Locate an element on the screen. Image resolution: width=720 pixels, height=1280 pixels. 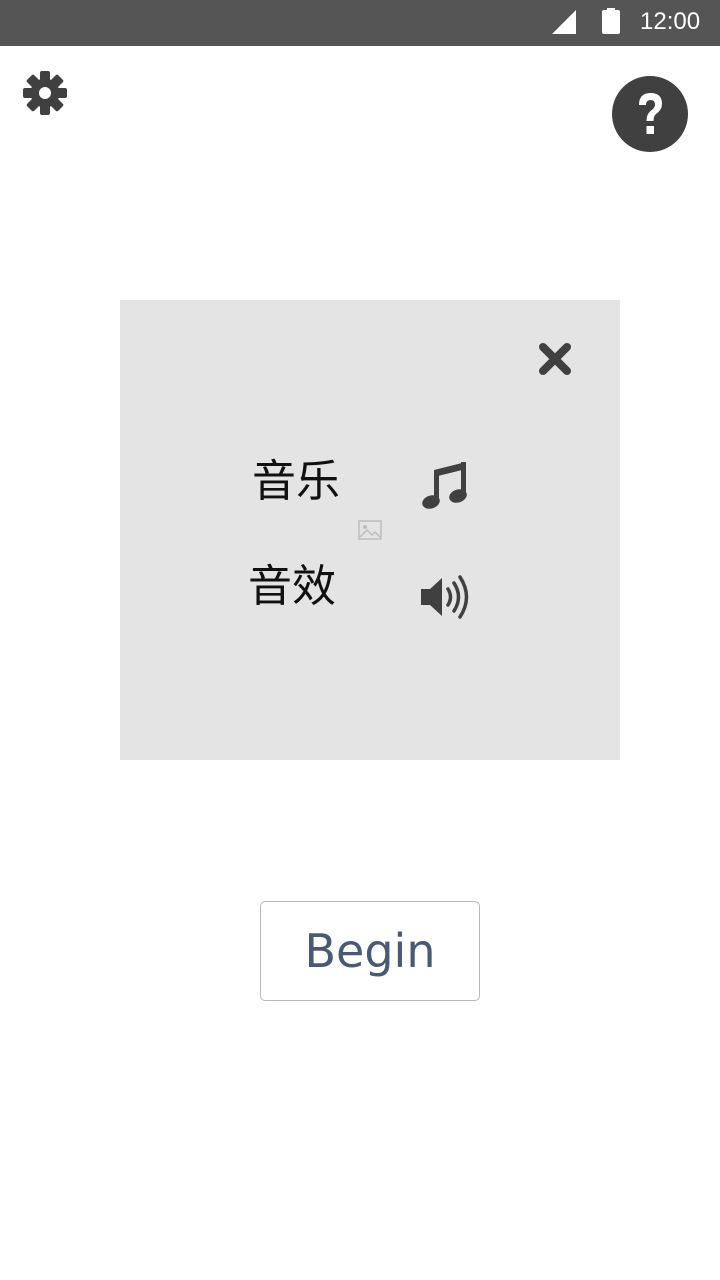
settings-button is located at coordinates (45, 93).